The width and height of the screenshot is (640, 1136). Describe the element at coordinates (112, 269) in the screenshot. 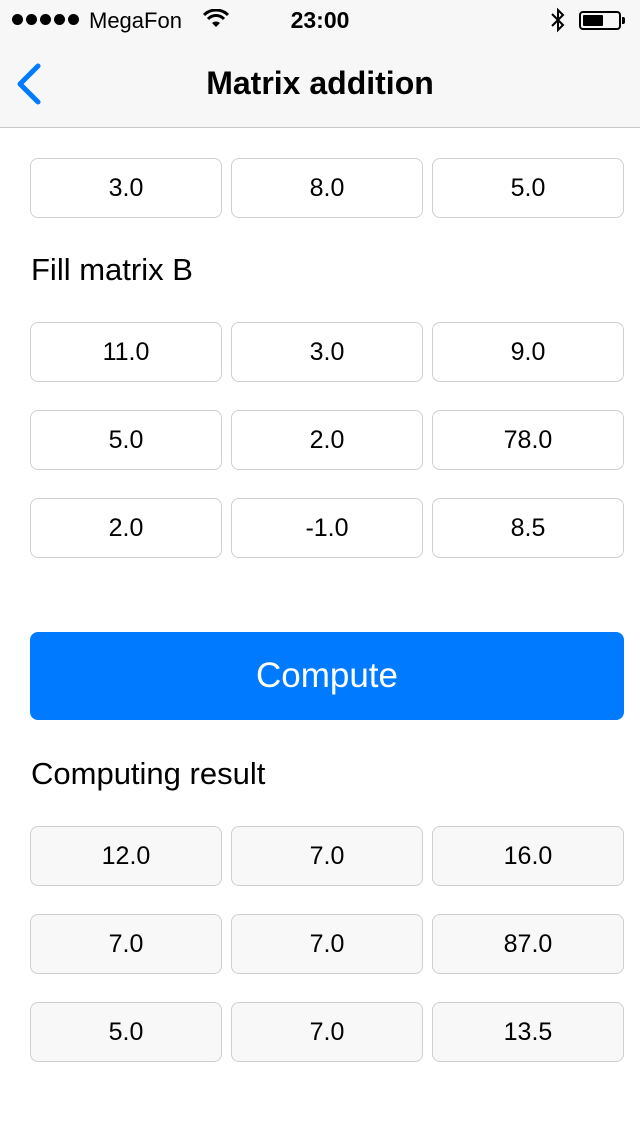

I see `matrix-b-heading: Fill matrix B` at that location.